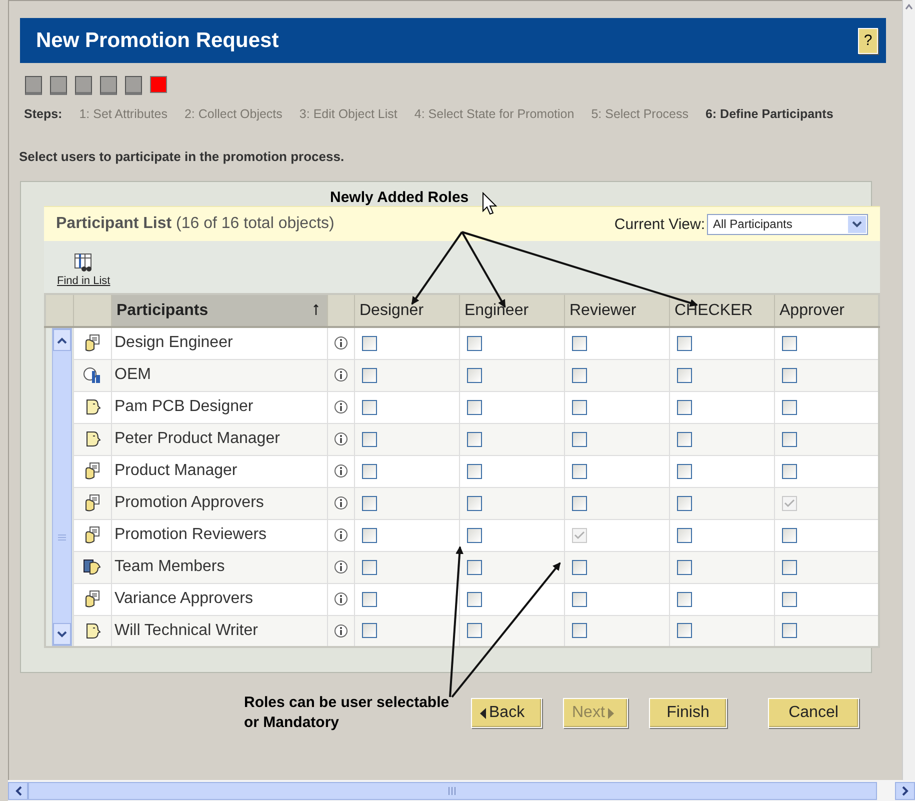 Image resolution: width=915 pixels, height=801 pixels. I want to click on step-link: 6: Define Participants, so click(769, 114).